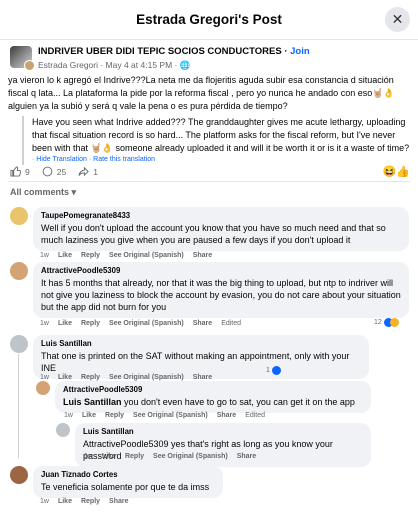 The height and width of the screenshot is (512, 418). I want to click on reaction-count: 1, so click(273, 370).